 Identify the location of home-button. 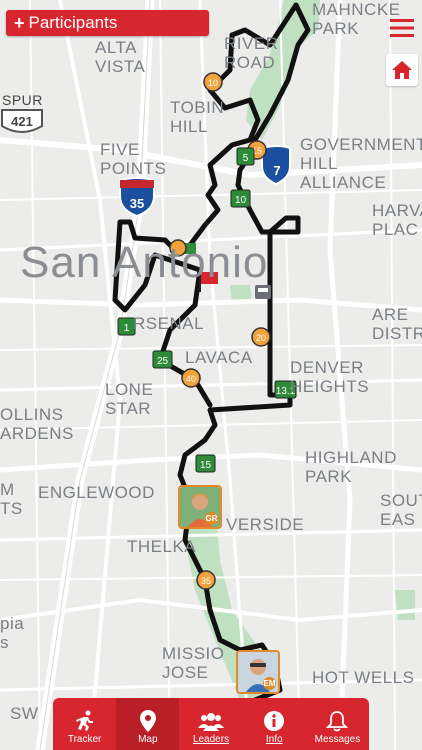
(402, 70).